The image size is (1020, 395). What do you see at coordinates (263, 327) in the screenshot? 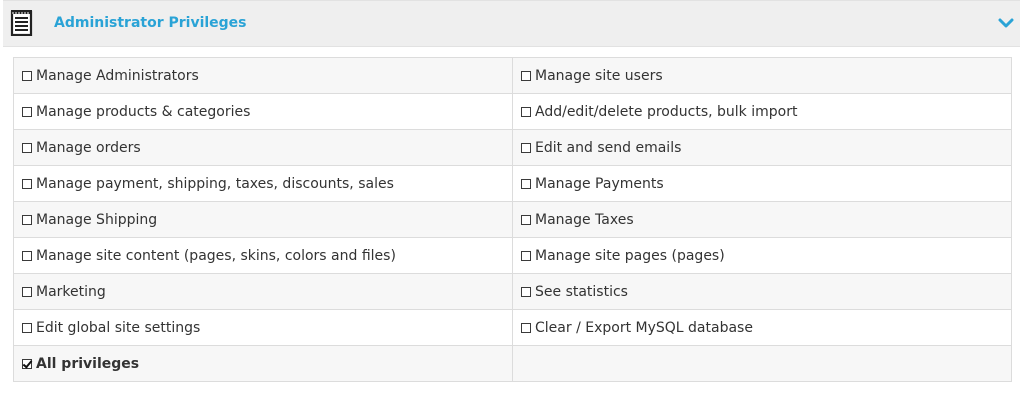
I see `privilege-cell: Edit global site settings` at bounding box center [263, 327].